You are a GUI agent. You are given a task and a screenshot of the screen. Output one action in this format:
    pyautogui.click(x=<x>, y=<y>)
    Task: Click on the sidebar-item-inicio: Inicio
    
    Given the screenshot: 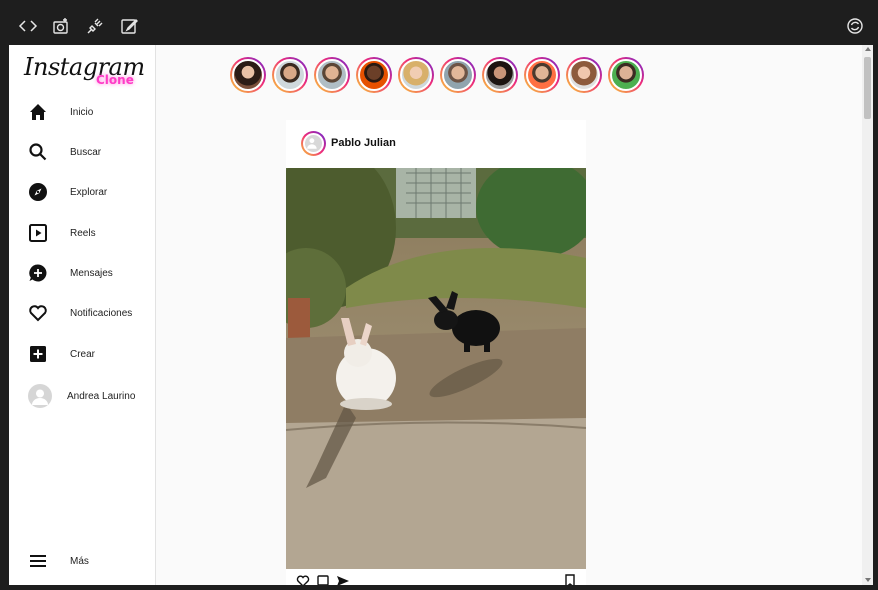 What is the action you would take?
    pyautogui.click(x=82, y=112)
    